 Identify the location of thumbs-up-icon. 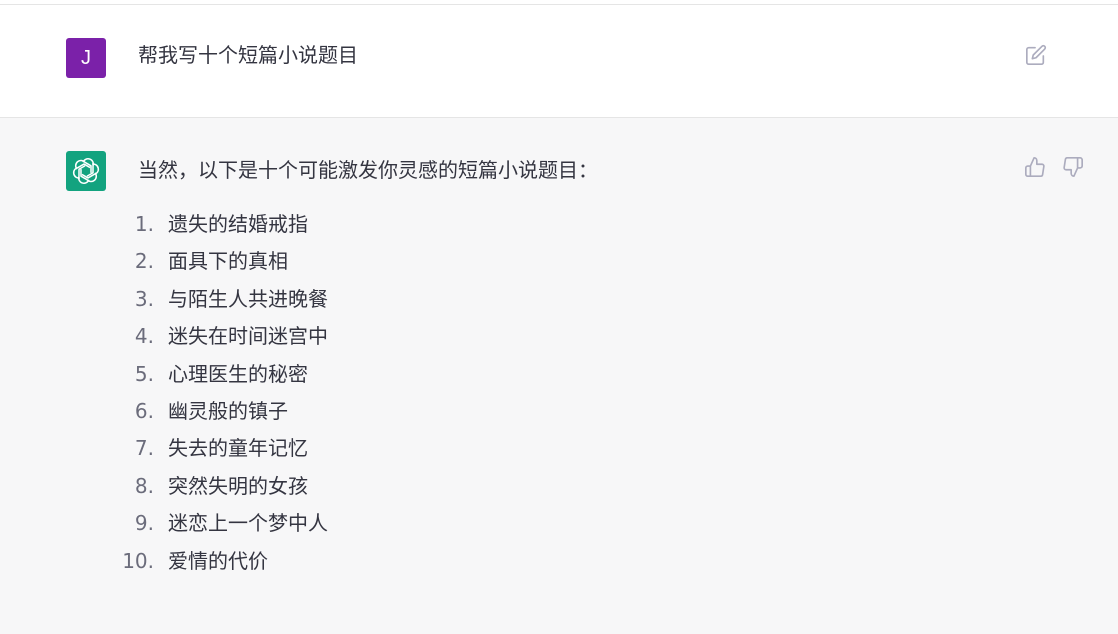
(1035, 167).